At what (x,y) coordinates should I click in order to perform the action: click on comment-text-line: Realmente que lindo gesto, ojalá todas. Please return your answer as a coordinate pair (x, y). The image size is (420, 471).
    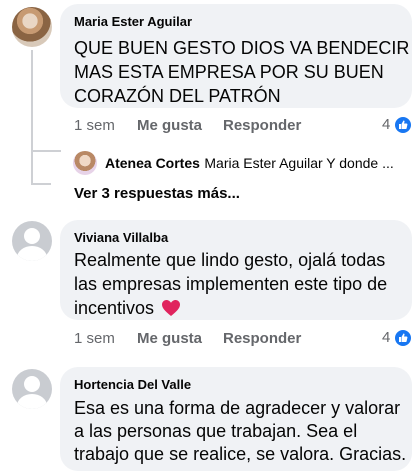
    Looking at the image, I should click on (230, 260).